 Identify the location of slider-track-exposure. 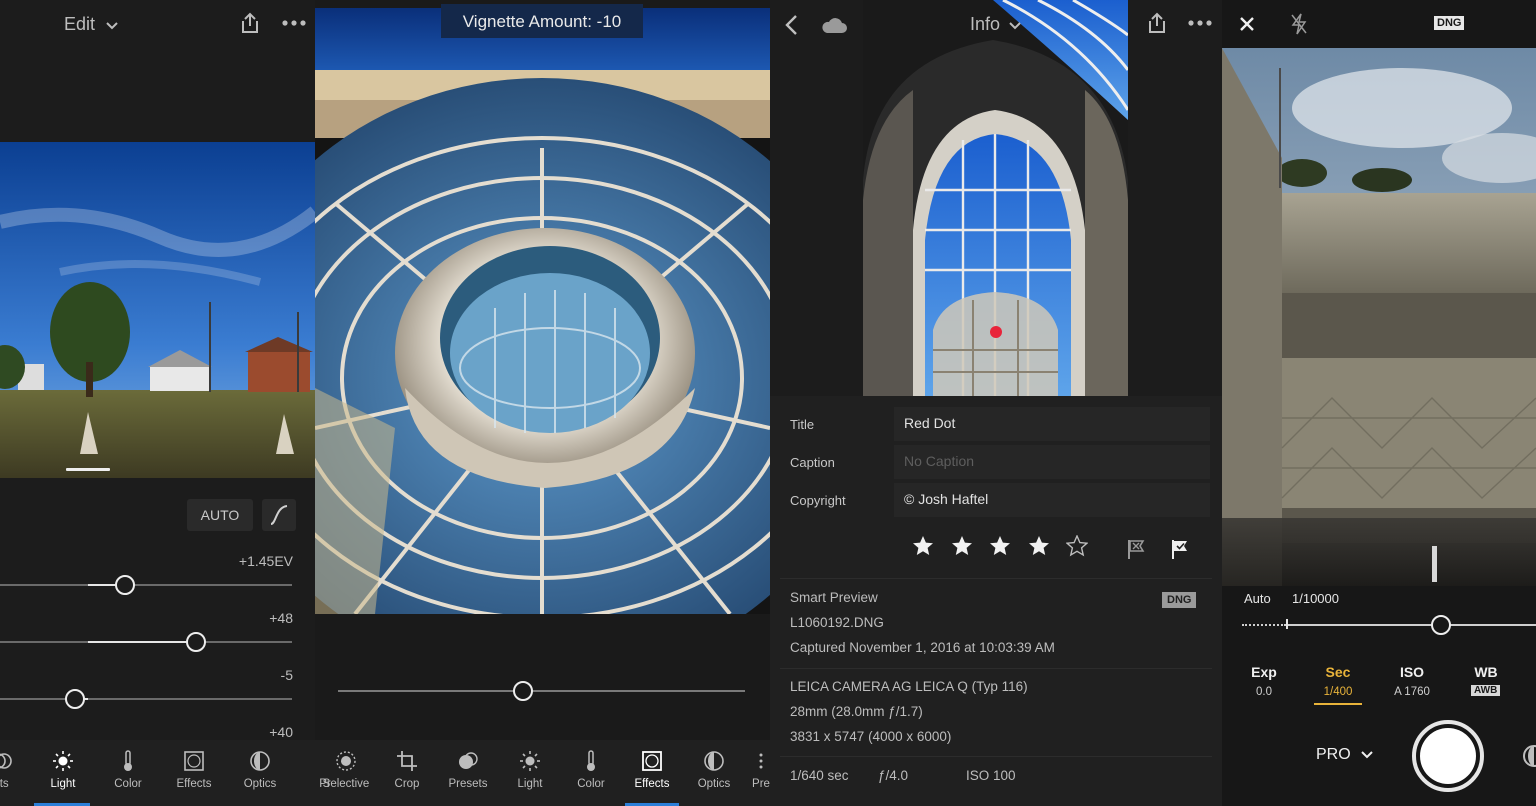
(146, 585).